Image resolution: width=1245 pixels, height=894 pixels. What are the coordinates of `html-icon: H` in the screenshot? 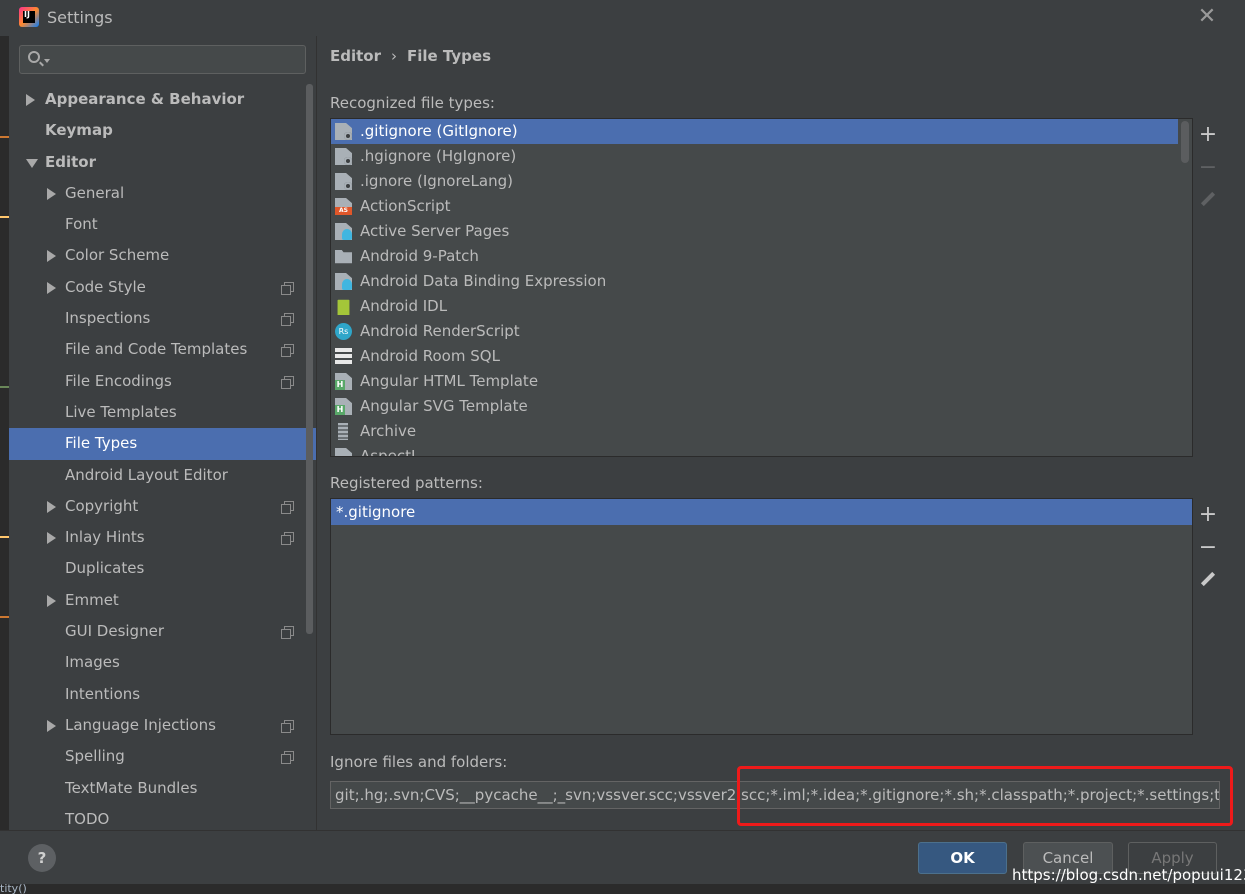 It's located at (343, 381).